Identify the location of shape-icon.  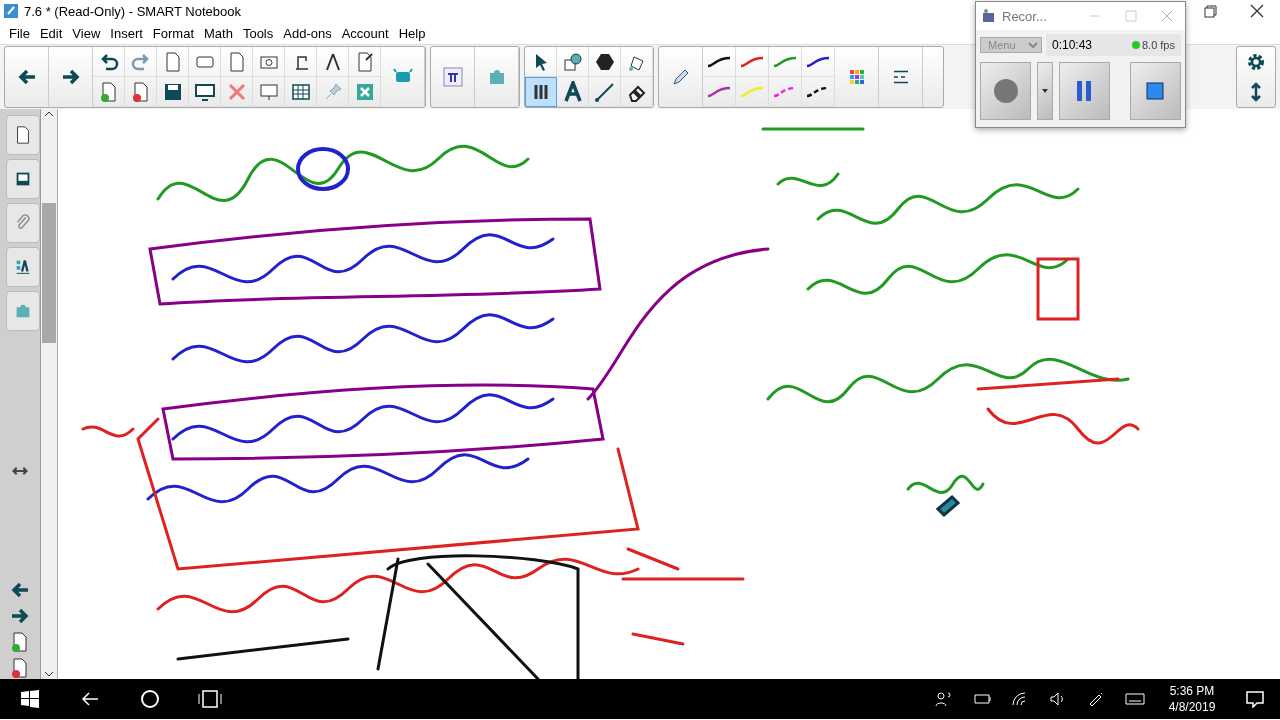
(572, 61).